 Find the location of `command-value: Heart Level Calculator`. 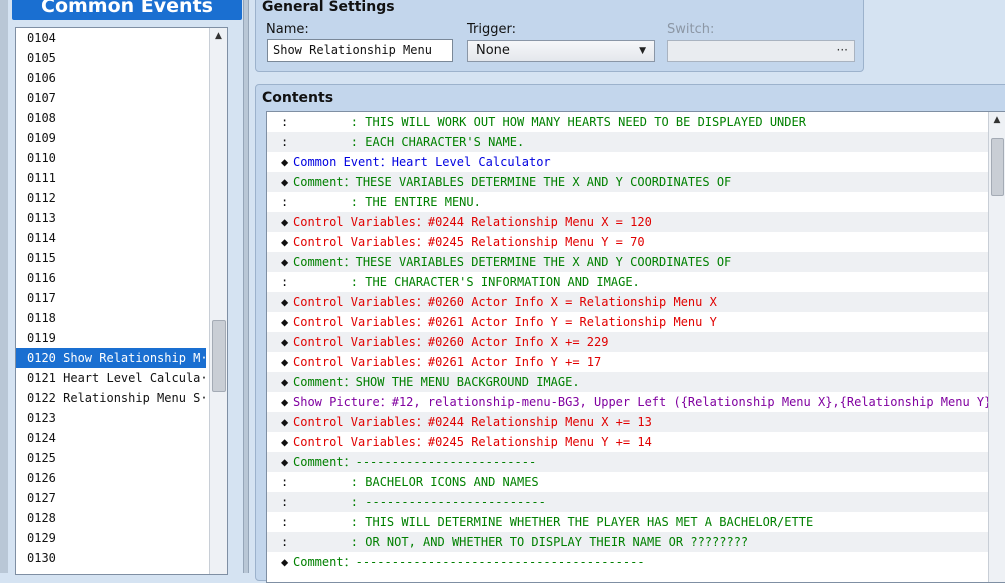

command-value: Heart Level Calculator is located at coordinates (471, 162).